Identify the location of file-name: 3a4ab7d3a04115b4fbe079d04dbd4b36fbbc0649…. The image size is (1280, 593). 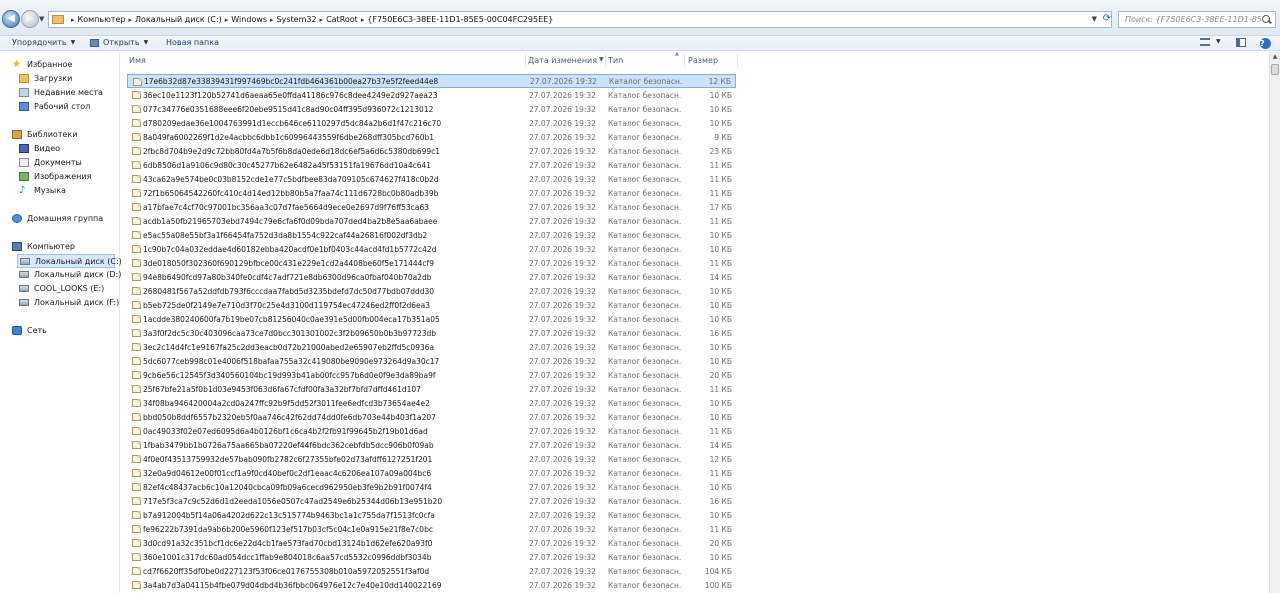
(292, 585).